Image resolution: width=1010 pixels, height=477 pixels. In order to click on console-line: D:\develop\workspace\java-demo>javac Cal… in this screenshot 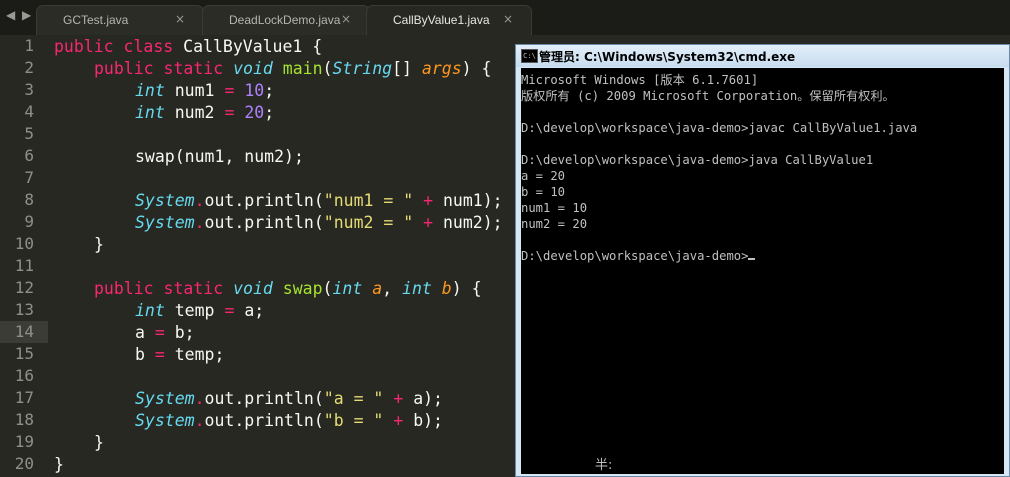, I will do `click(719, 128)`.